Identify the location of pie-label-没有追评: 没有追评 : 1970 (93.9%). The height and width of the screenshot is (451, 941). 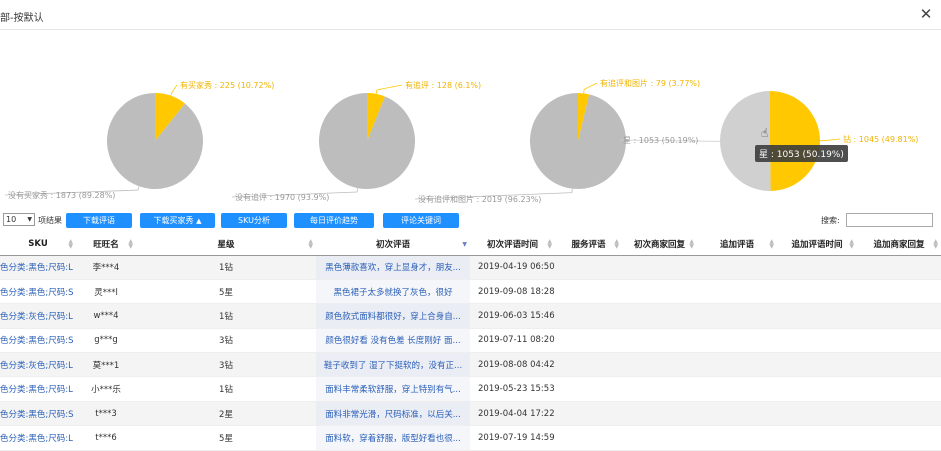
(282, 197).